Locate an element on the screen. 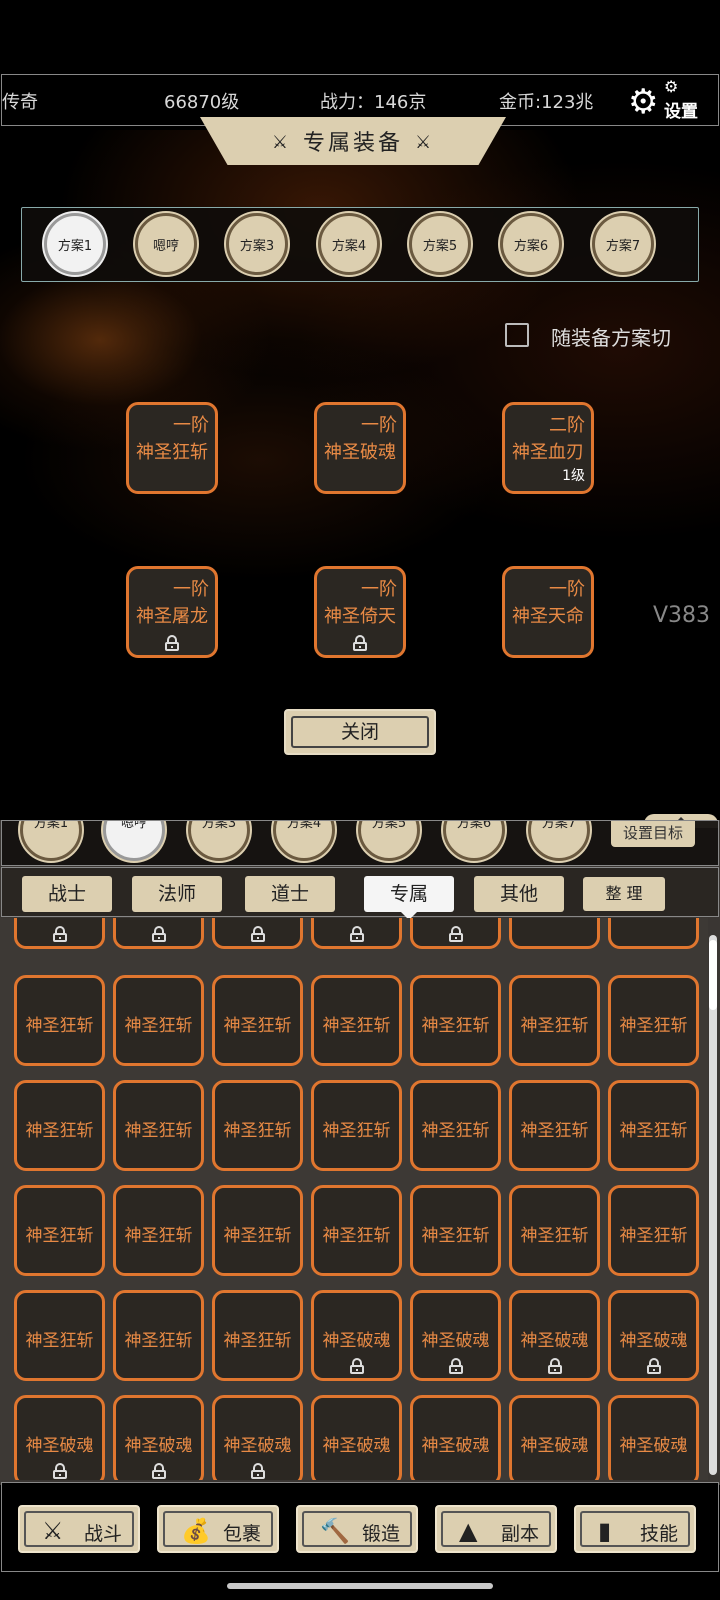  bottom-navigation: ⚔ 战斗 💰 包裹 🔨 锻造 ▲ 副本 ▮ 技能 is located at coordinates (360, 1527).